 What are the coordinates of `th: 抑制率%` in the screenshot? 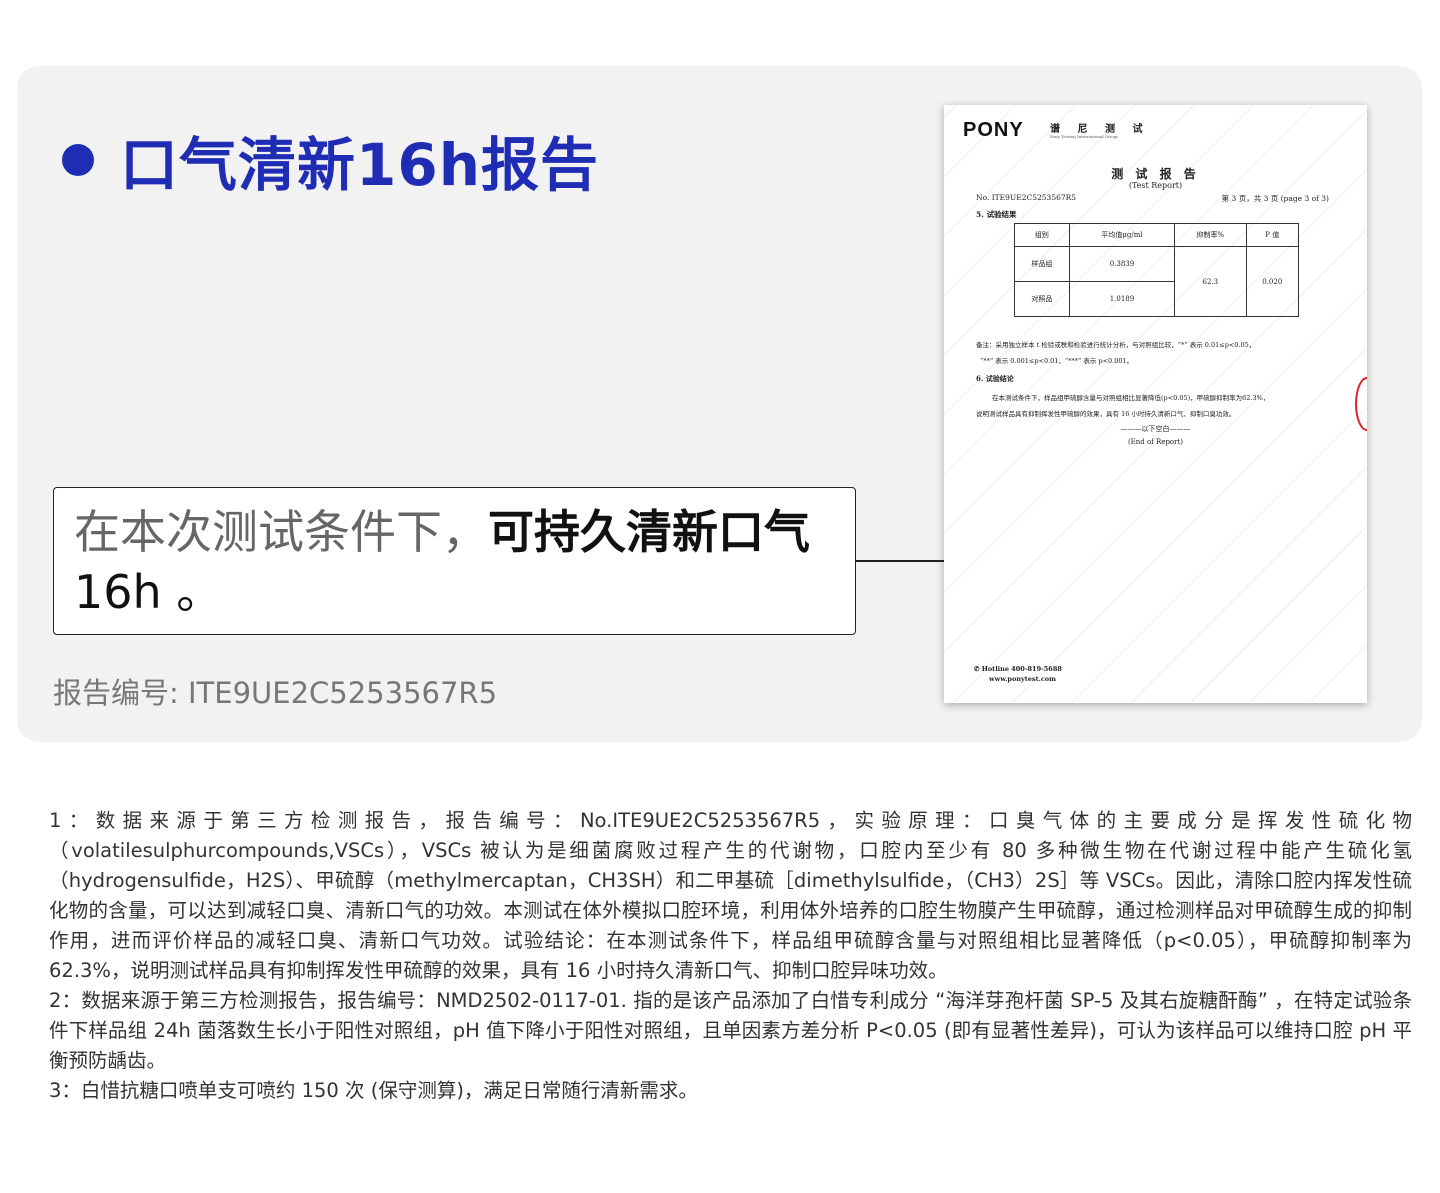 It's located at (1210, 235).